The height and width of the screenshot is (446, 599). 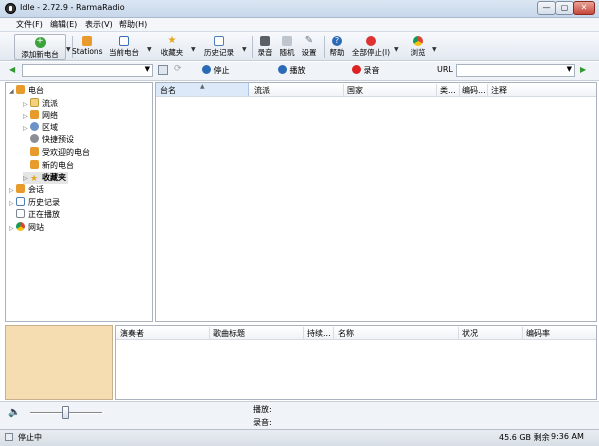 What do you see at coordinates (72, 7) in the screenshot?
I see `window-title: Idle - 2.72.9 - RarmaRadio` at bounding box center [72, 7].